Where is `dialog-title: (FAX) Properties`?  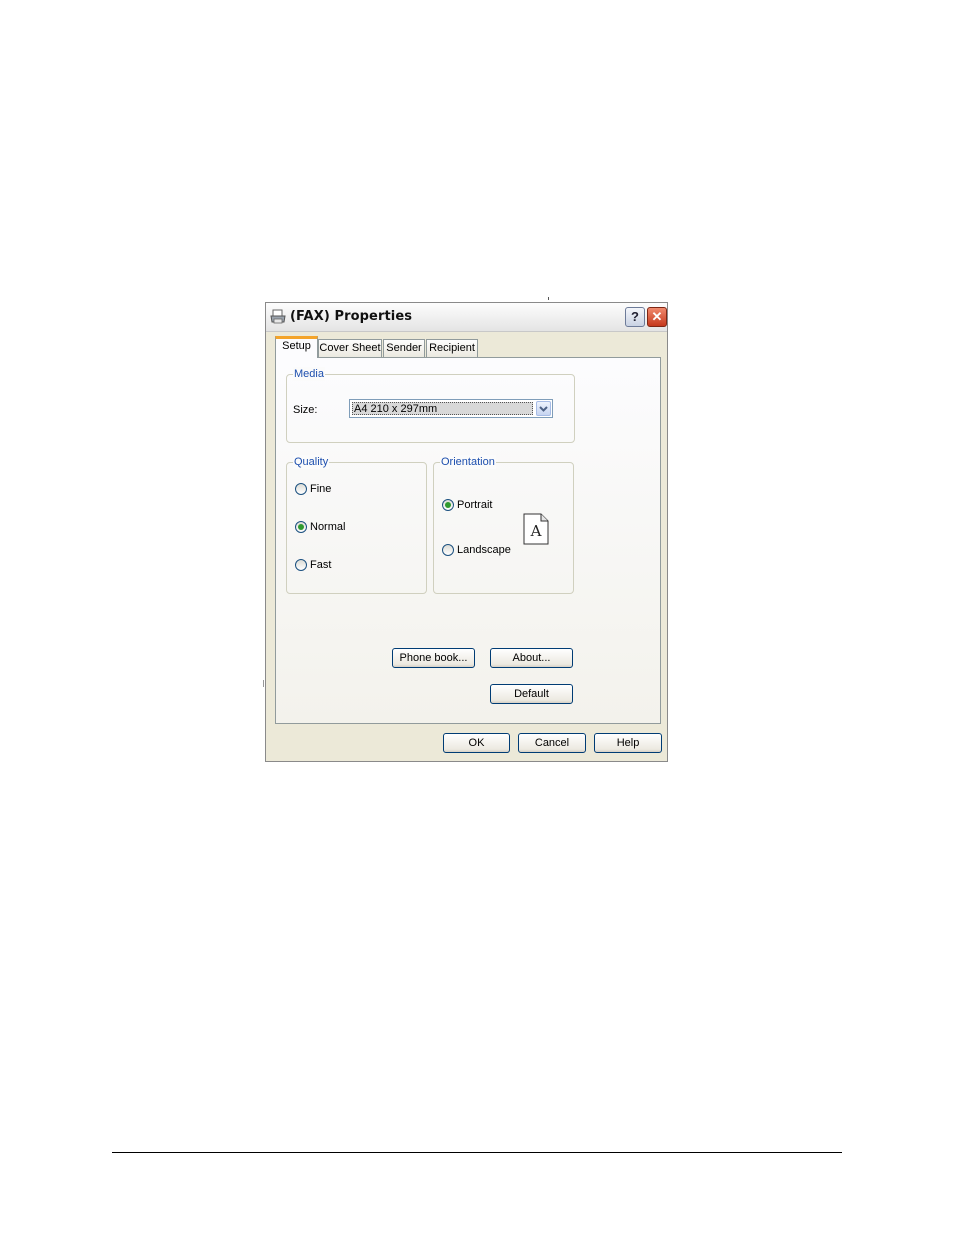 dialog-title: (FAX) Properties is located at coordinates (351, 316).